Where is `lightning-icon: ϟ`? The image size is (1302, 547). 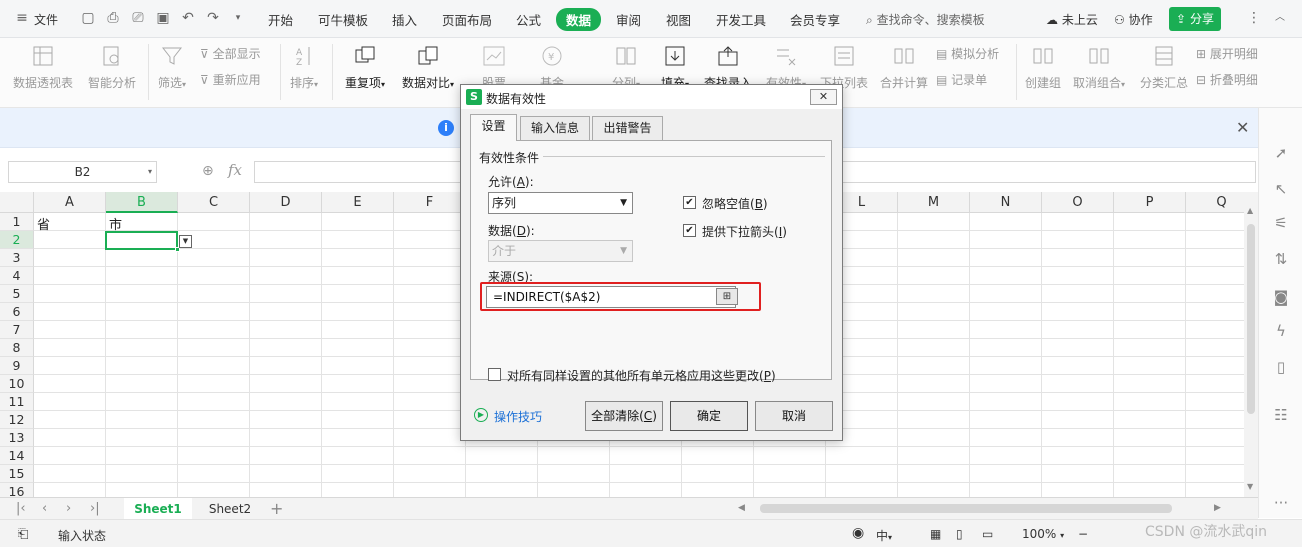
lightning-icon: ϟ is located at coordinates (1281, 331).